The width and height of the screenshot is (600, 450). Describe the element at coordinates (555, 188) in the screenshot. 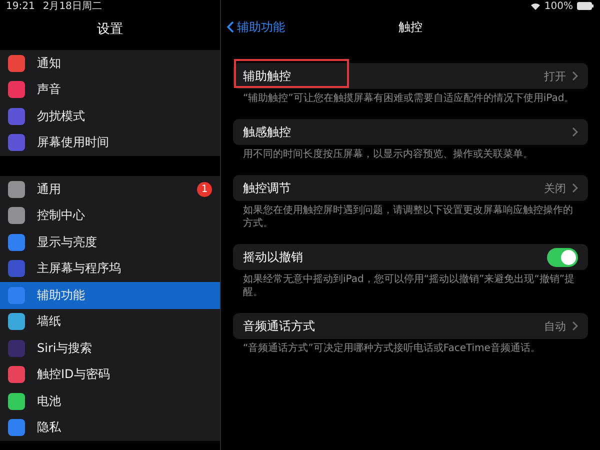

I see `row-value: 关闭` at that location.